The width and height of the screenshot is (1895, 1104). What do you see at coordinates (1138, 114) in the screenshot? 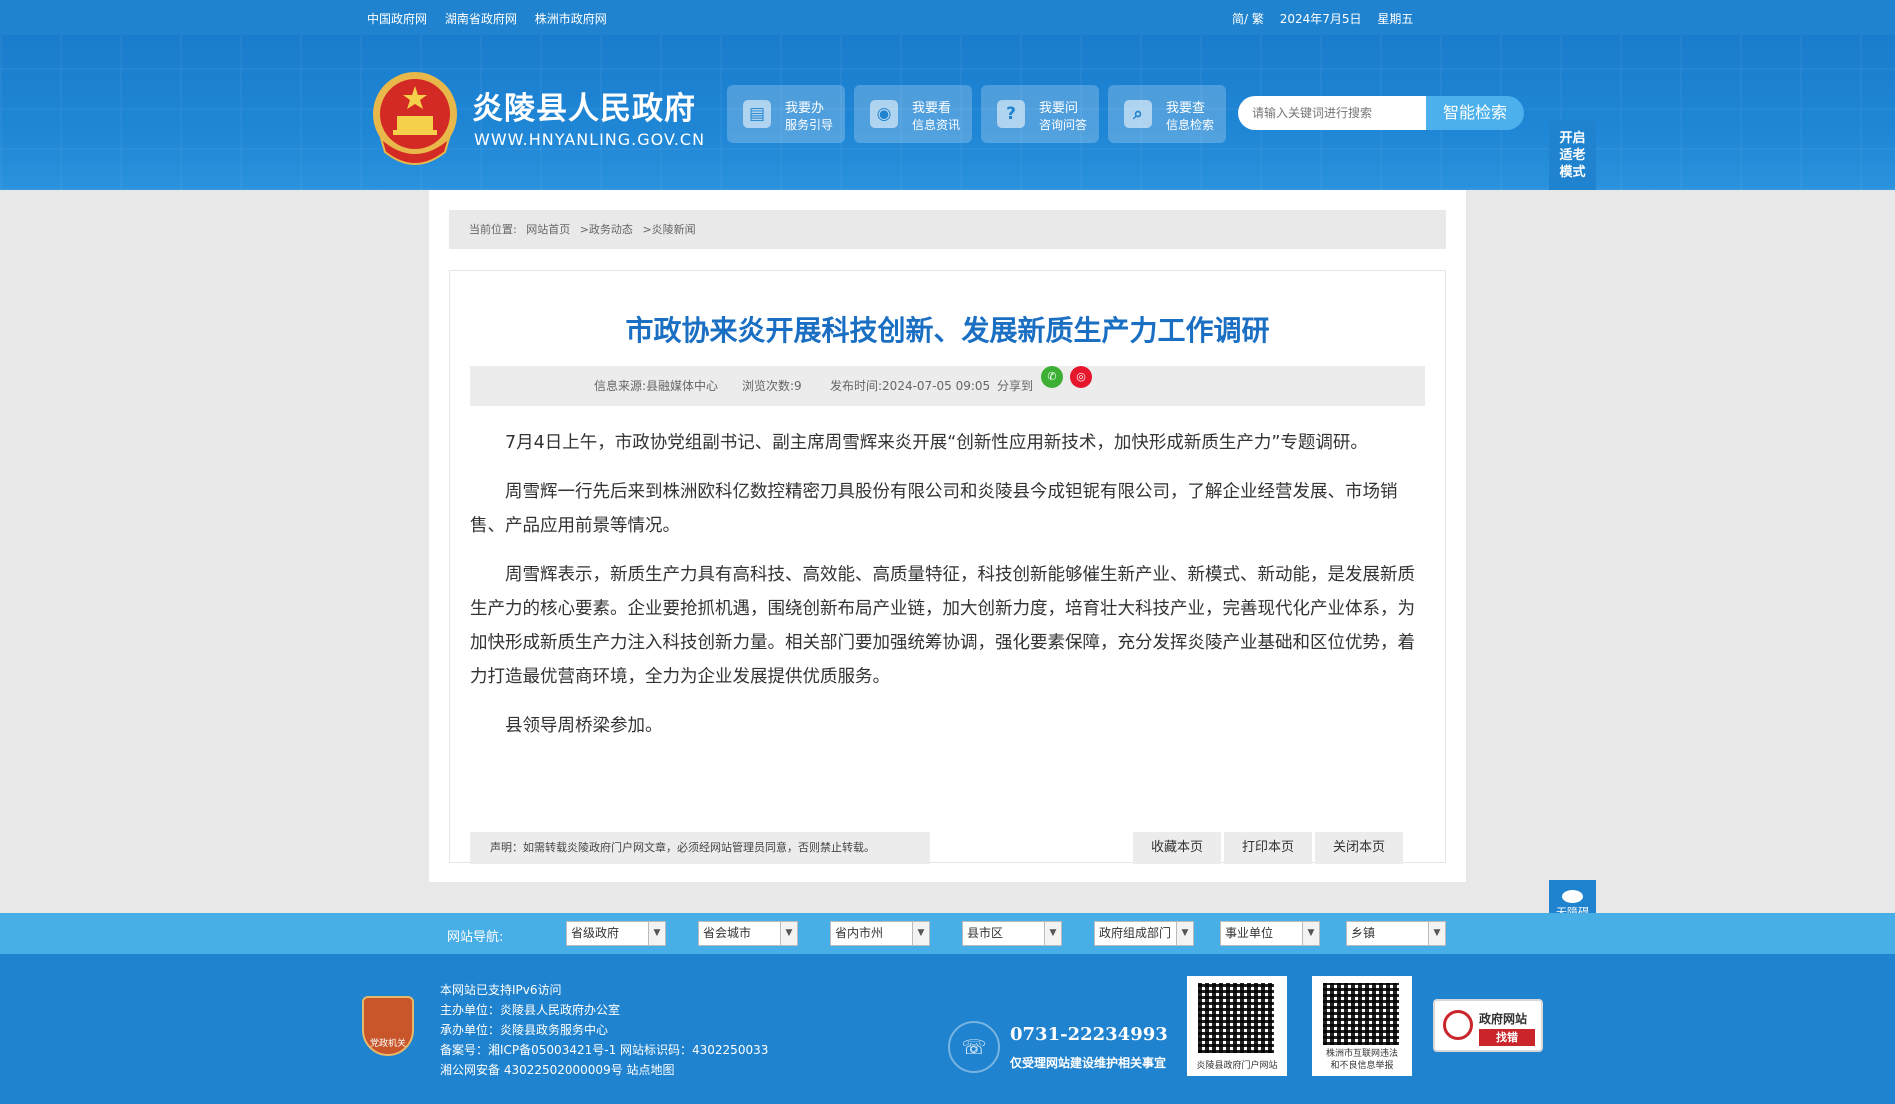
I see `magnifier-icon: ⌕` at bounding box center [1138, 114].